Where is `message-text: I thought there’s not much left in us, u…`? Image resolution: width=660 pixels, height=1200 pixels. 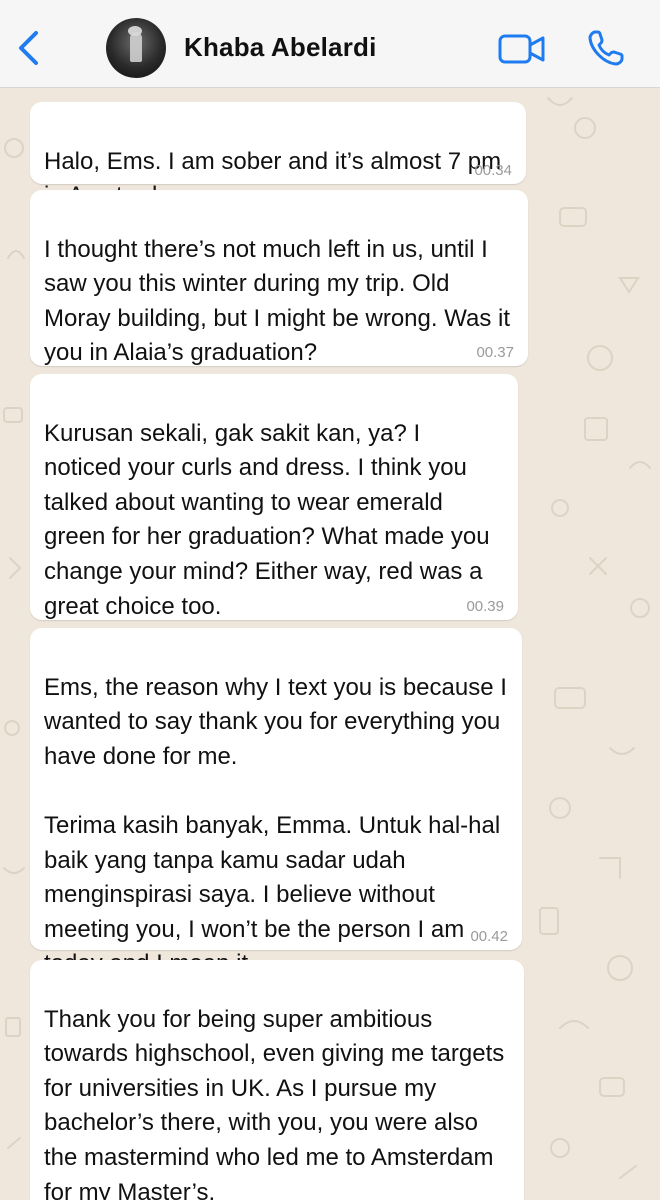 message-text: I thought there’s not much left in us, u… is located at coordinates (277, 301).